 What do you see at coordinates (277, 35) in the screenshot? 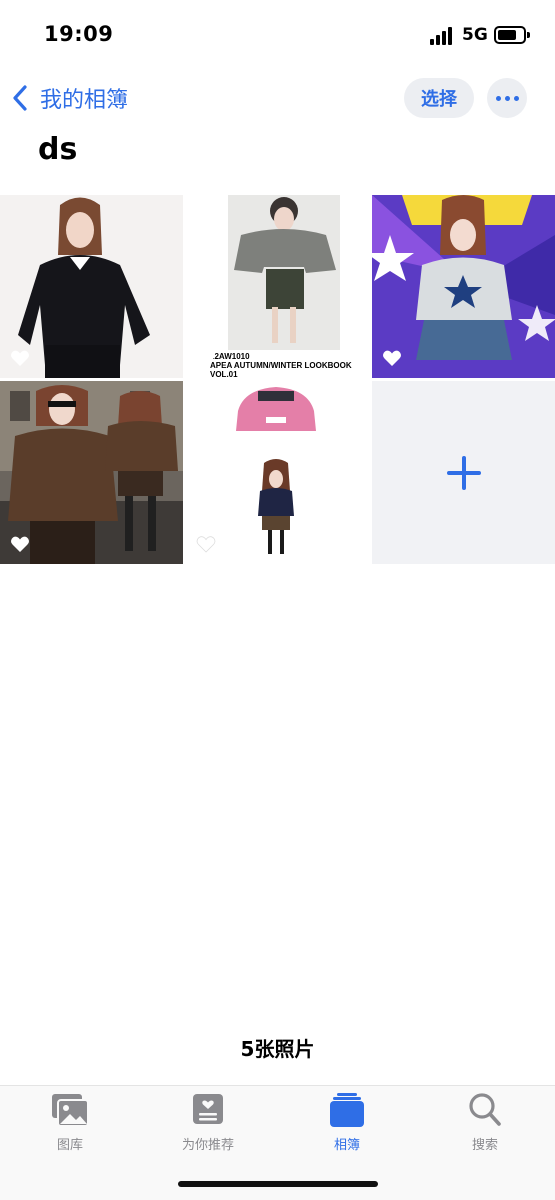
I see `status-bar: 19:09 5G` at bounding box center [277, 35].